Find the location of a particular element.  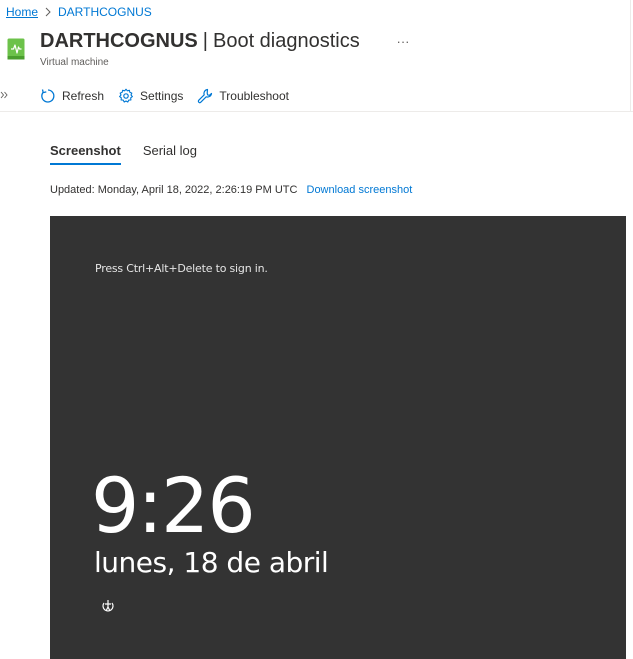

download-screenshot-link: Download screenshot is located at coordinates (360, 190).